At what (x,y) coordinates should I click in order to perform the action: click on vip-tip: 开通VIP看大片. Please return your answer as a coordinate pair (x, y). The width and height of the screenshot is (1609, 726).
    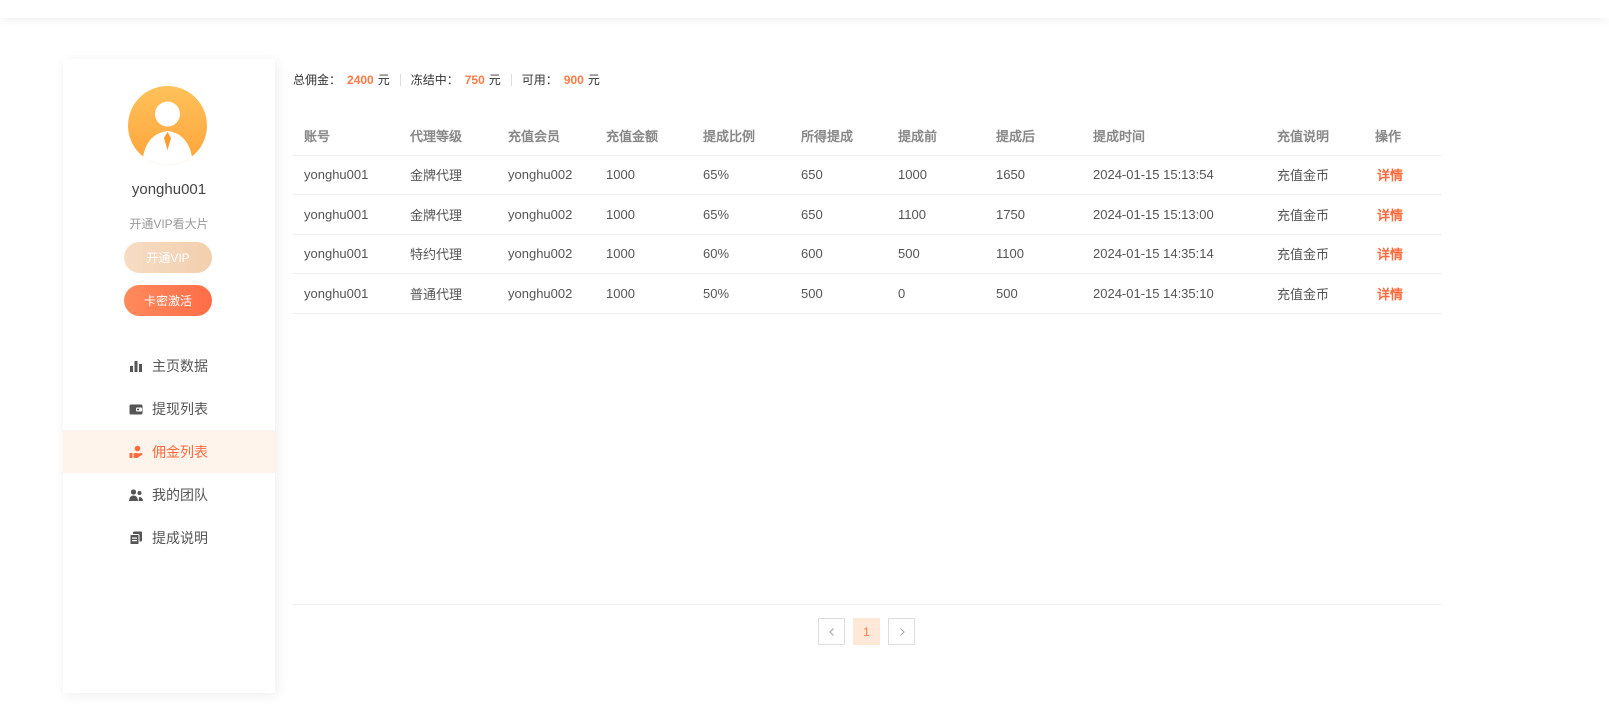
    Looking at the image, I should click on (169, 224).